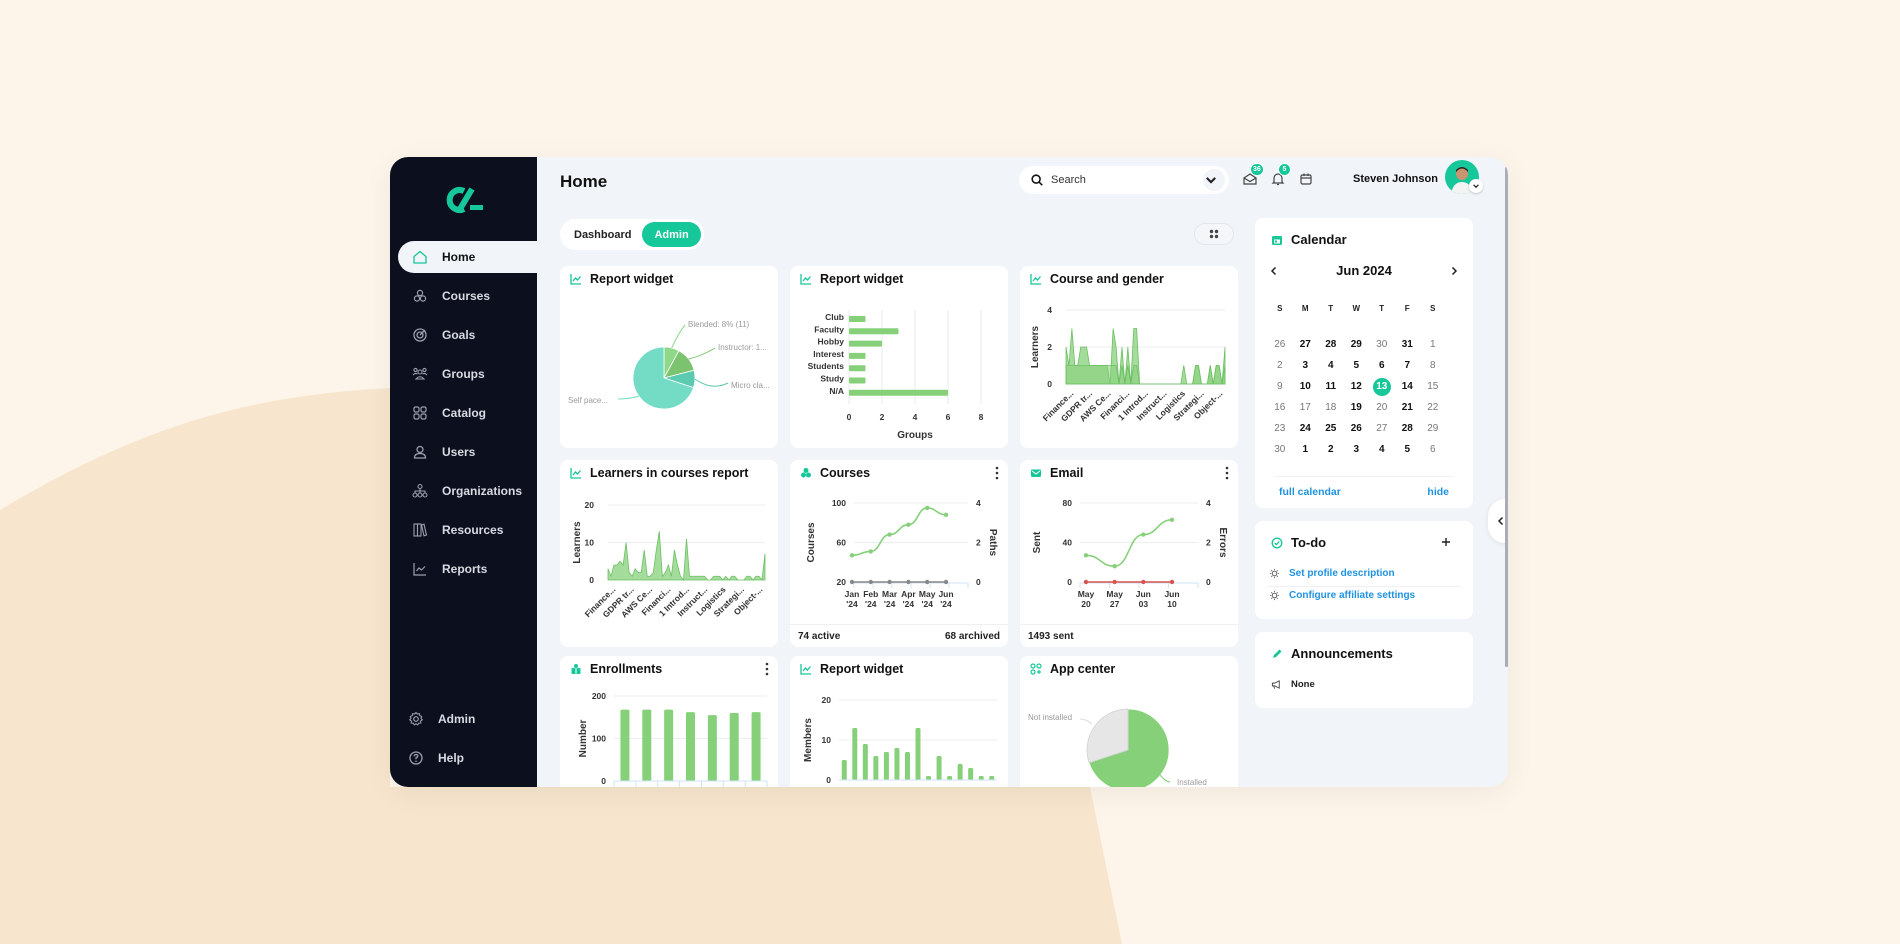 Image resolution: width=1900 pixels, height=944 pixels. Describe the element at coordinates (463, 491) in the screenshot. I see `sidebar-item-organizations: Organizations` at that location.